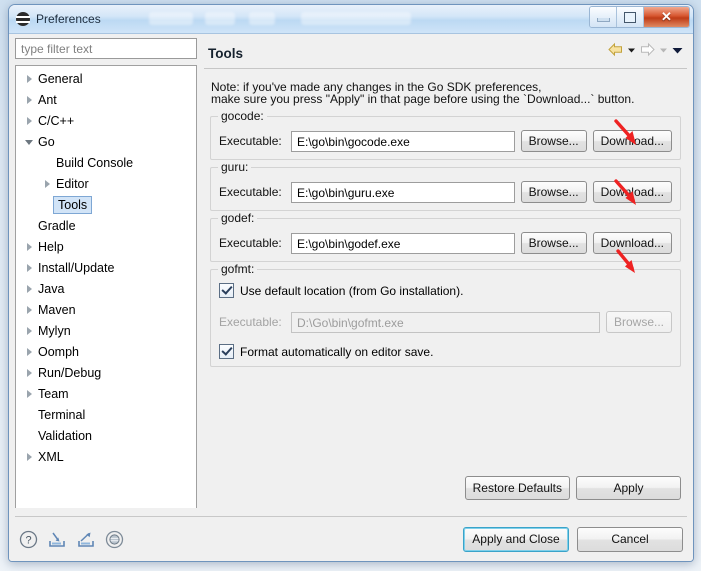 The height and width of the screenshot is (571, 701). What do you see at coordinates (238, 269) in the screenshot?
I see `gofmt-group-label: gofmt:` at bounding box center [238, 269].